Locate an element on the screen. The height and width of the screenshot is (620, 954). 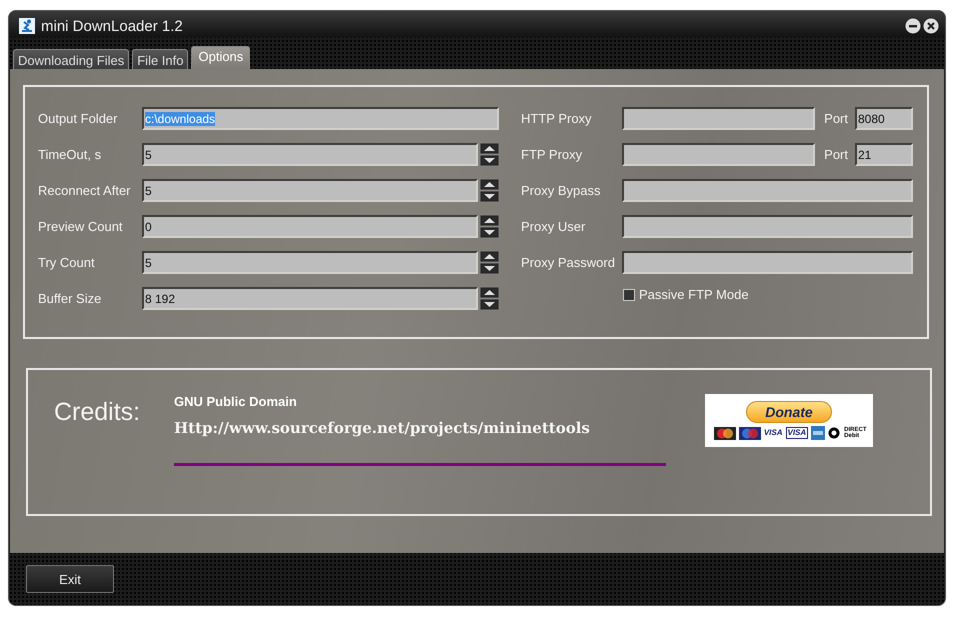
port-field: 21 is located at coordinates (884, 154).